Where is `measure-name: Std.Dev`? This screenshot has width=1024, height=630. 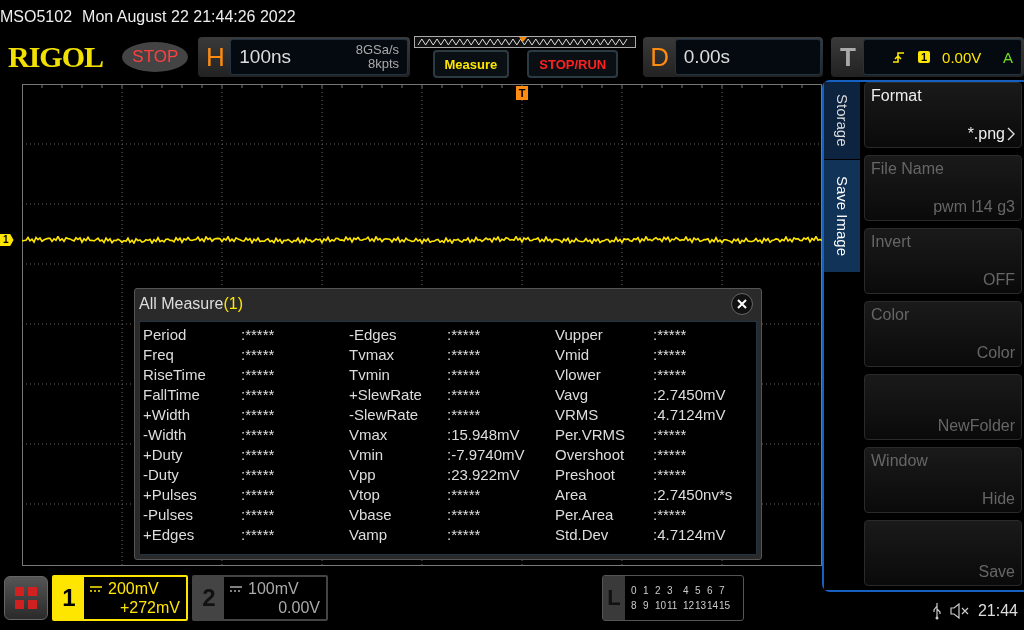 measure-name: Std.Dev is located at coordinates (582, 534).